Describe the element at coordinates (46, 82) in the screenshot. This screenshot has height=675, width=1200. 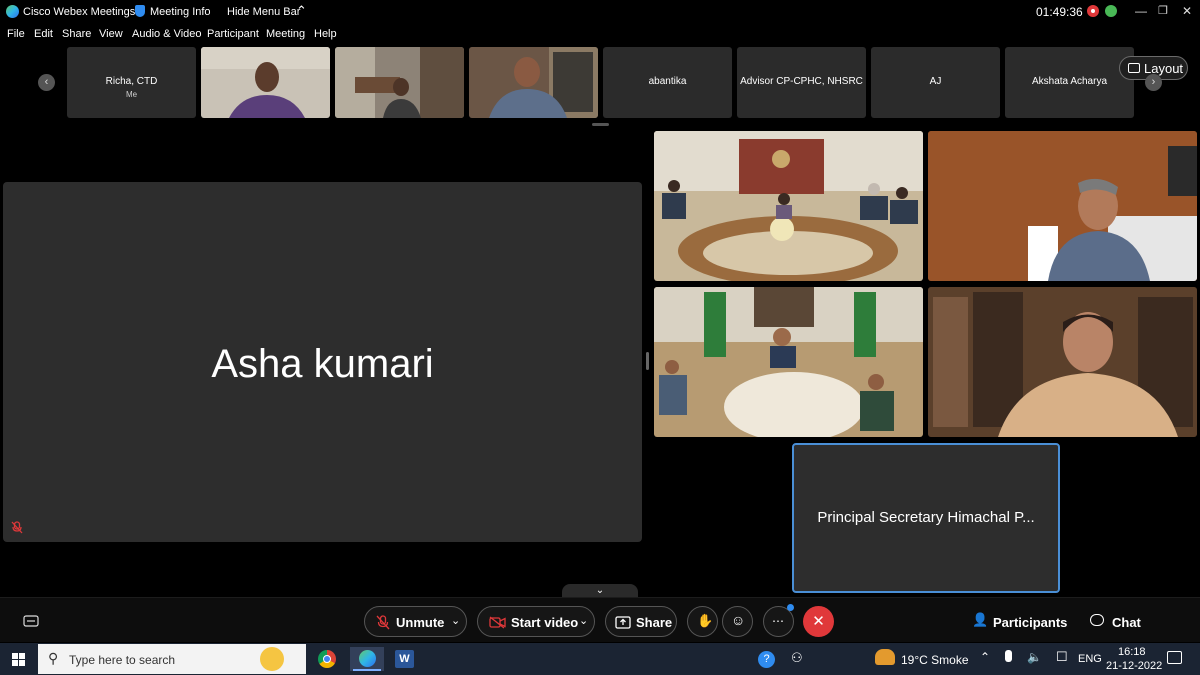
I see `strip-prev-icon: ‹` at that location.